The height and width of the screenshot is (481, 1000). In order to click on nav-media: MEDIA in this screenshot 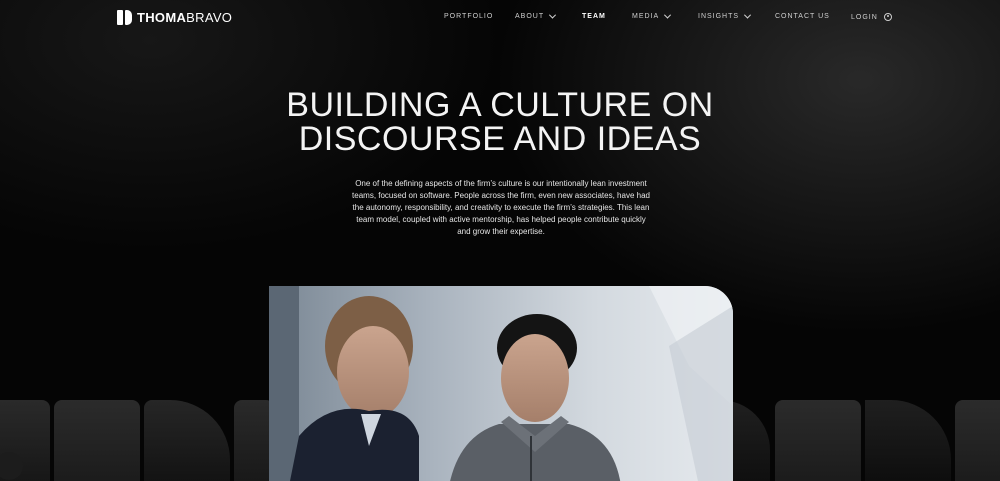, I will do `click(652, 15)`.